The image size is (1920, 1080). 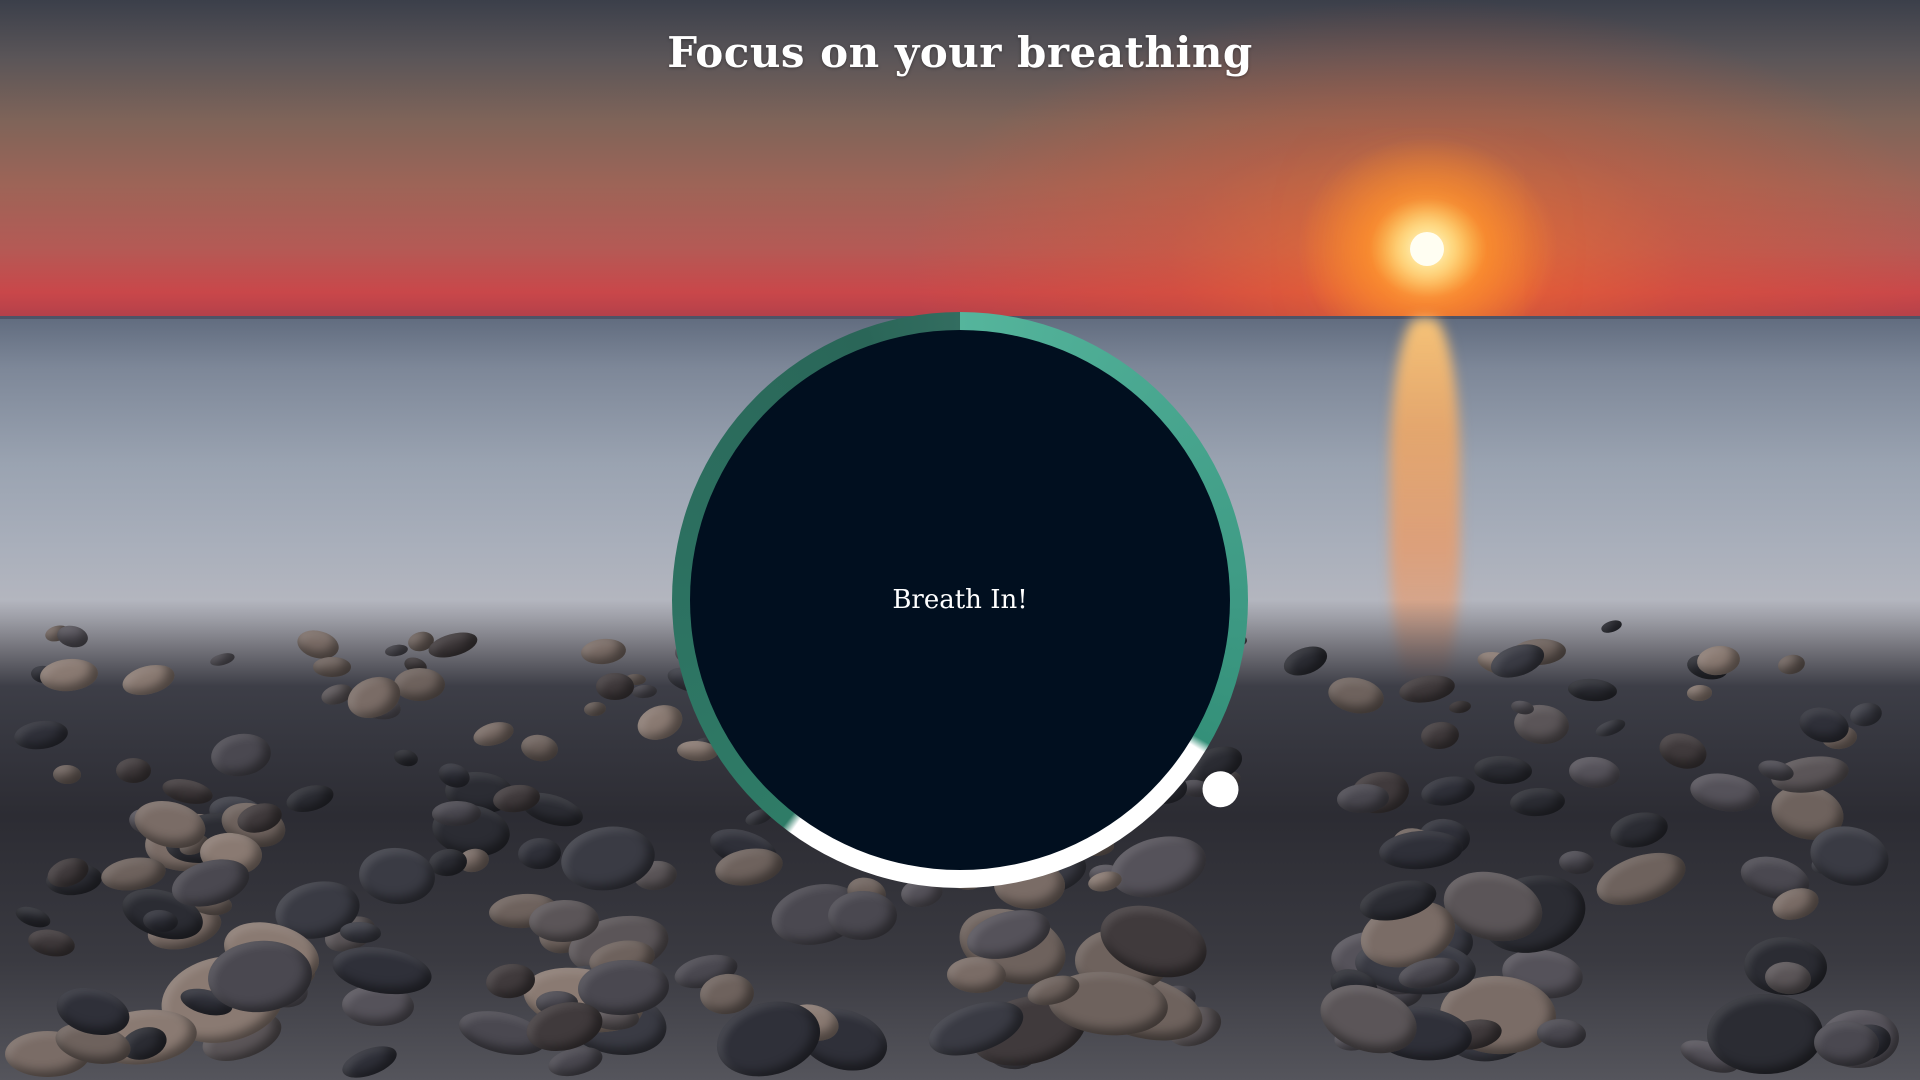 What do you see at coordinates (960, 52) in the screenshot?
I see `page-title: Focus on your breathing` at bounding box center [960, 52].